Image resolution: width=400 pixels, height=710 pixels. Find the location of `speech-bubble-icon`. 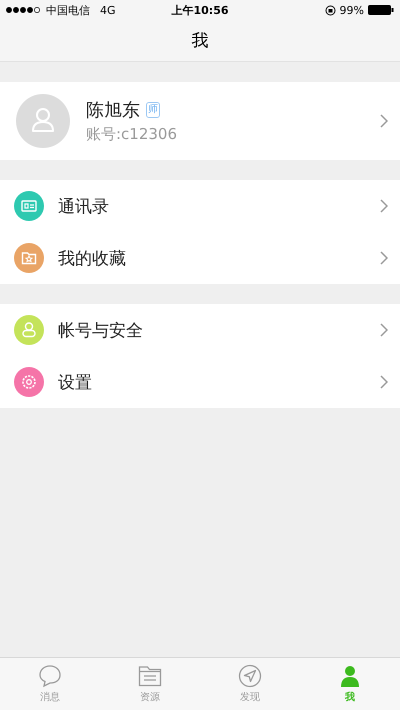

speech-bubble-icon is located at coordinates (50, 676).